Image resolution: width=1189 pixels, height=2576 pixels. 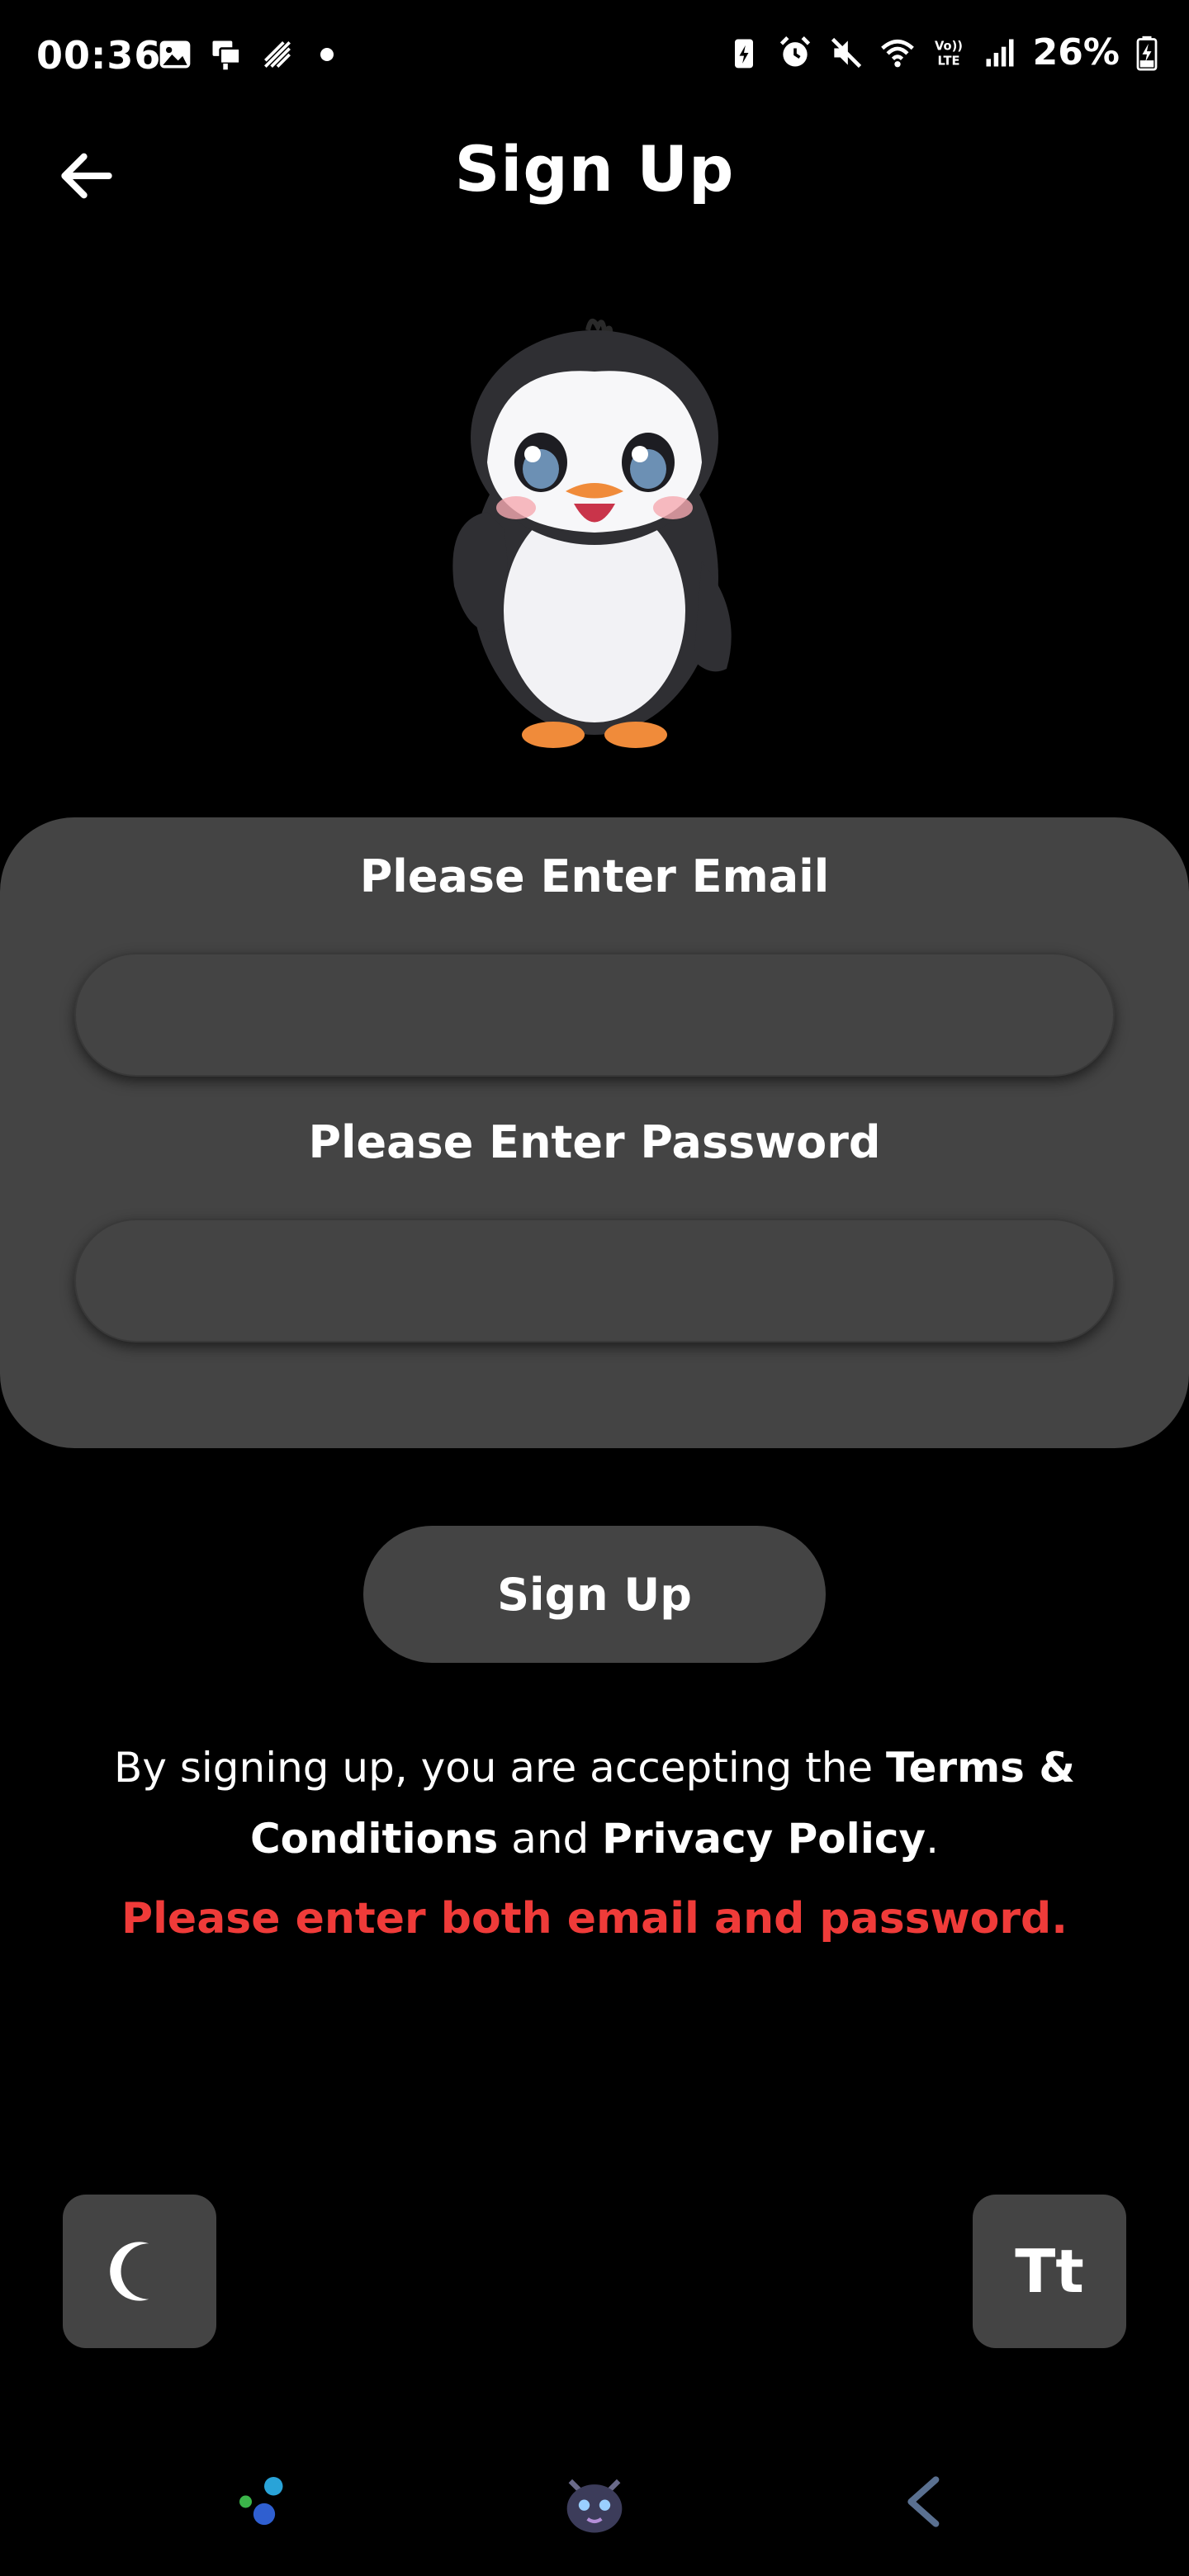 I want to click on battery-charging-icon, so click(x=1147, y=53).